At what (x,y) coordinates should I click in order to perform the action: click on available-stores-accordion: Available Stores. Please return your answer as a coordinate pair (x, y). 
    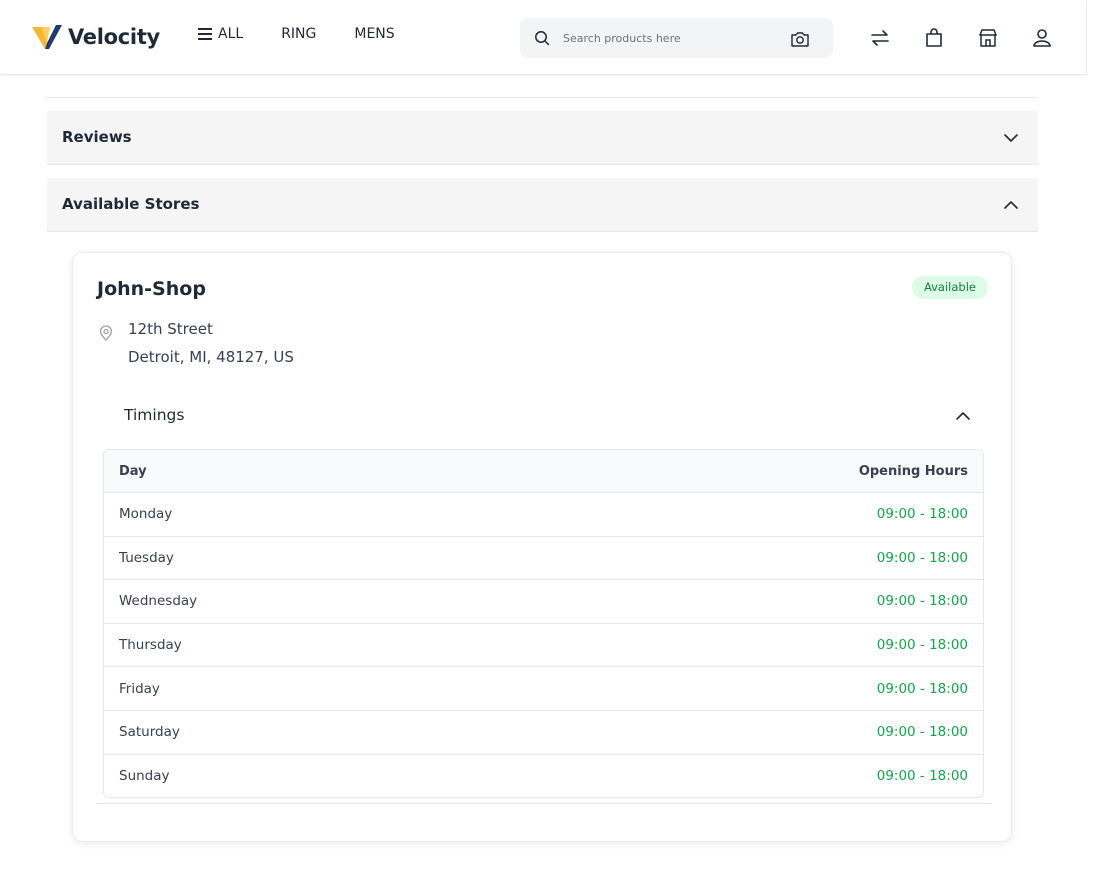
    Looking at the image, I should click on (542, 205).